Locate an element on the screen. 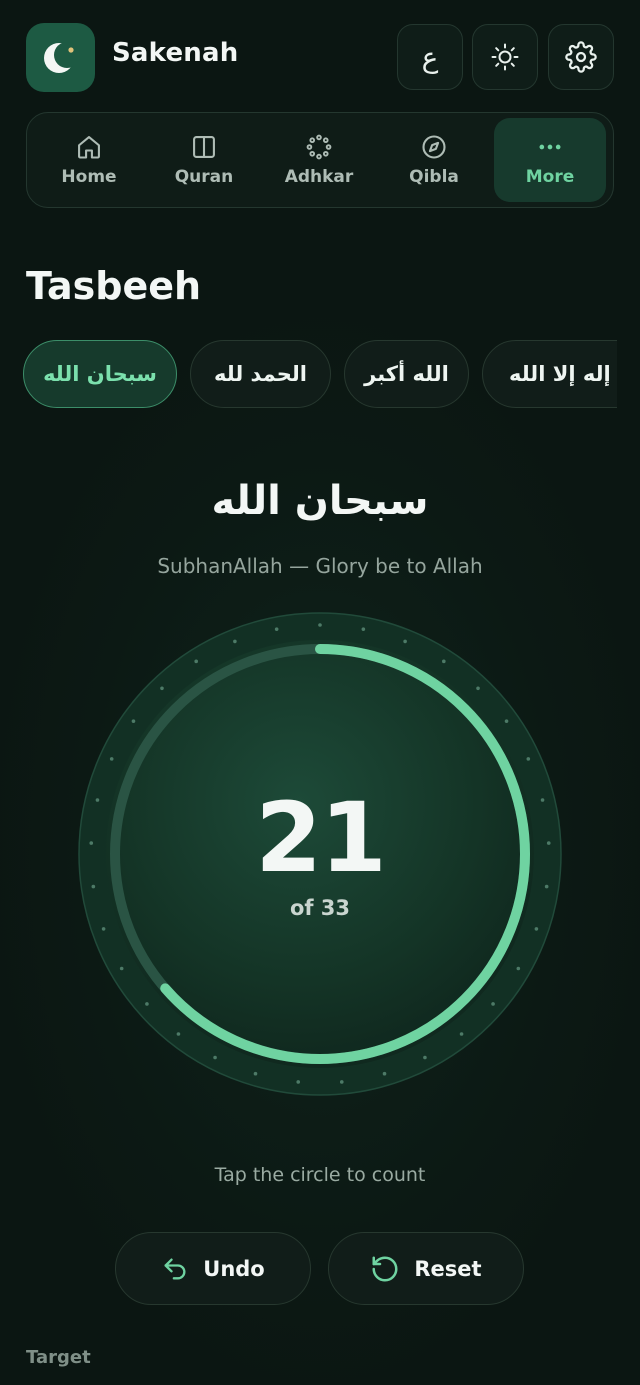  dhikr-chip-label: الحمد لله is located at coordinates (260, 374).